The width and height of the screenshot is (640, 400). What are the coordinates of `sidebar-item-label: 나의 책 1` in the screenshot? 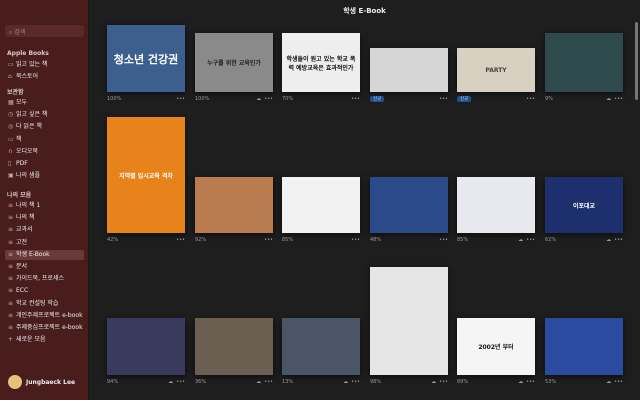 It's located at (28, 205).